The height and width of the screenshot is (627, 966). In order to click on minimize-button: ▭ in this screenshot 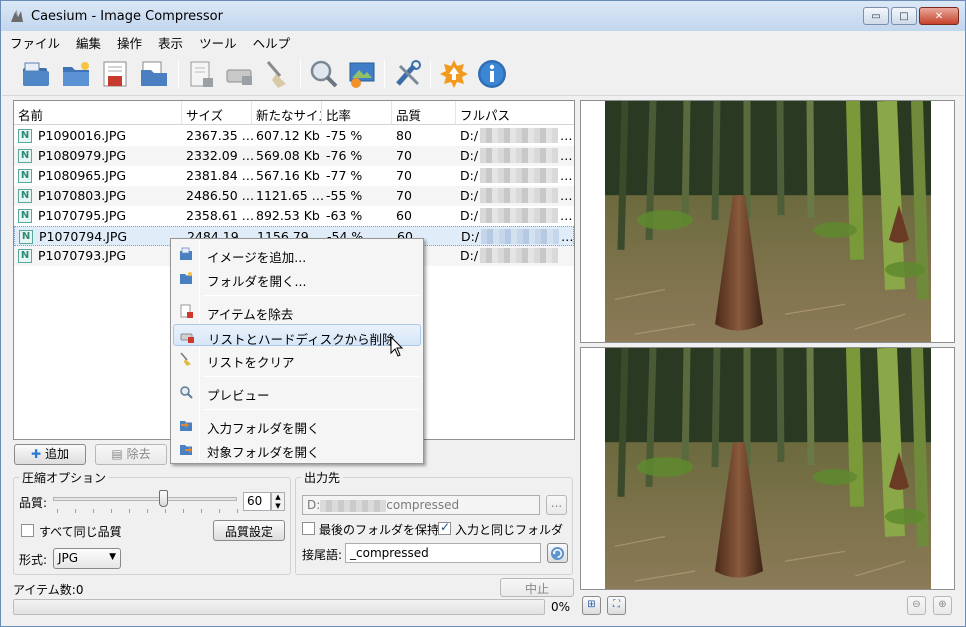, I will do `click(876, 16)`.